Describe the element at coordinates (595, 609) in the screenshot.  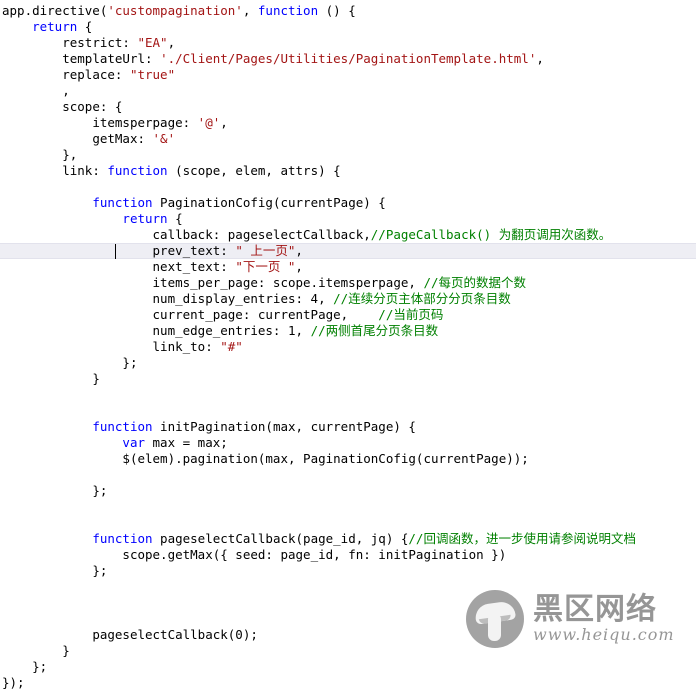
I see `watermark-brand: 黑区网络` at that location.